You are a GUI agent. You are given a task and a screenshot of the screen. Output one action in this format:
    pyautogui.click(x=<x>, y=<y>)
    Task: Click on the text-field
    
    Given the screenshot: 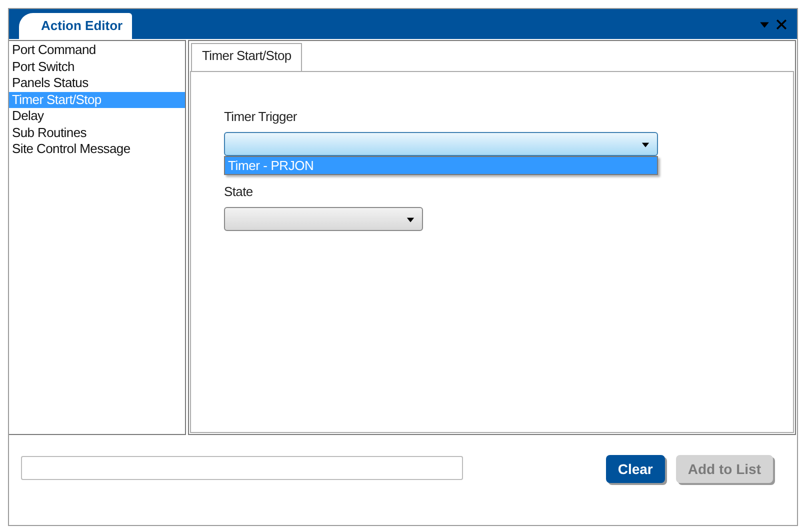 What is the action you would take?
    pyautogui.click(x=242, y=468)
    